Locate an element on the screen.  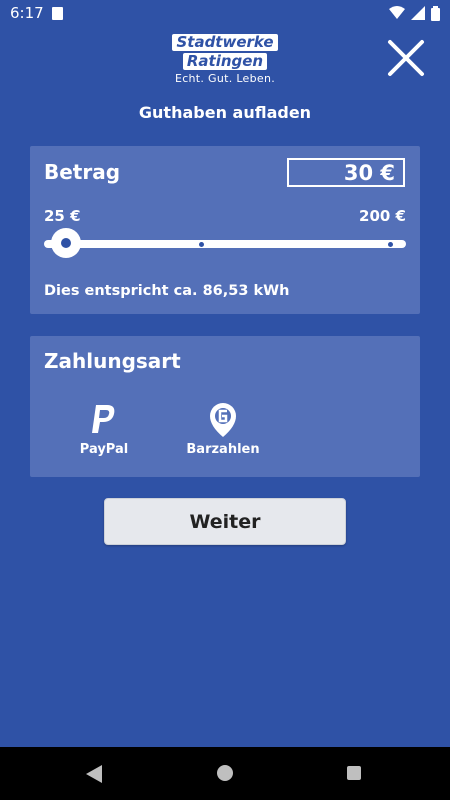
wifi-icon is located at coordinates (397, 12).